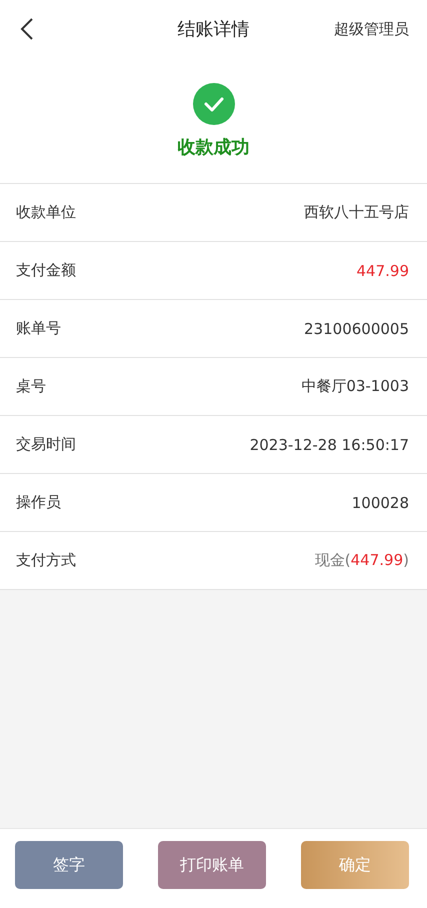 The height and width of the screenshot is (908, 427). What do you see at coordinates (356, 329) in the screenshot?
I see `field-value: 23100600005` at bounding box center [356, 329].